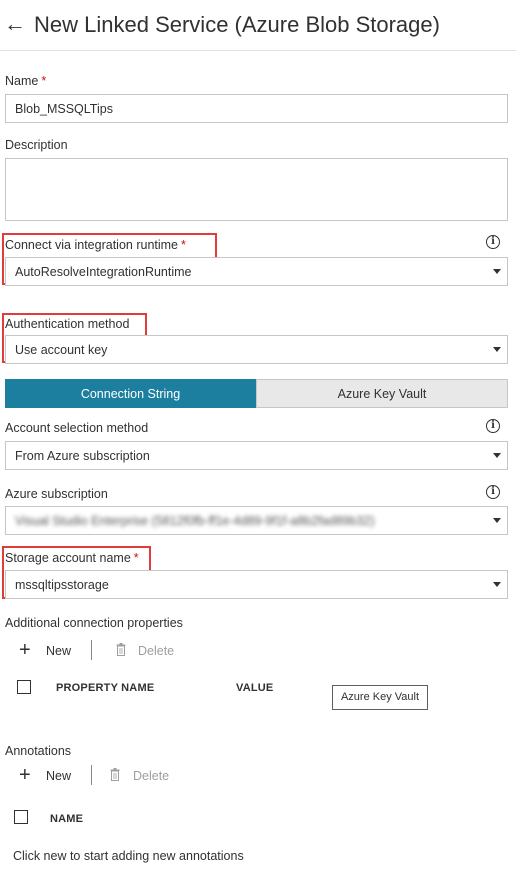 The height and width of the screenshot is (877, 516). What do you see at coordinates (68, 558) in the screenshot?
I see `storage-account-label-text: Storage account name` at bounding box center [68, 558].